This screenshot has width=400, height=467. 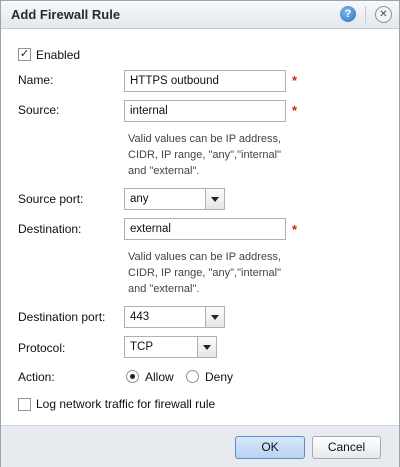 I want to click on radio-selected-dot, so click(x=132, y=376).